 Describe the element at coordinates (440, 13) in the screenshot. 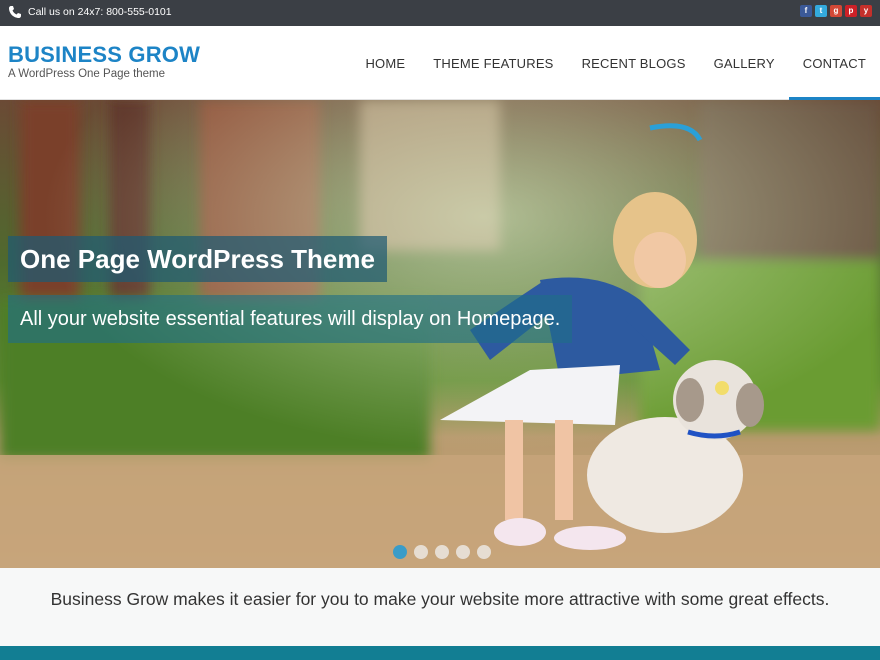

I see `top-bar: Call us on 24x7: 800-555-0101 ftgpy` at that location.